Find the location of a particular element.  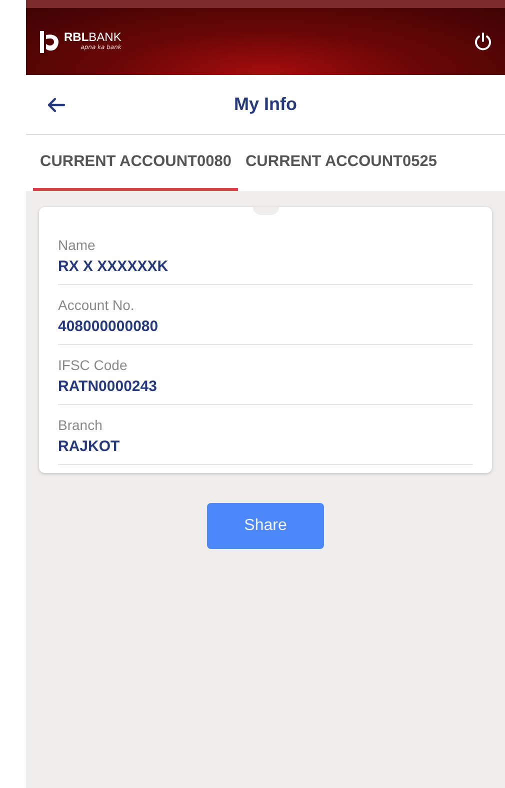

card-notch is located at coordinates (266, 211).